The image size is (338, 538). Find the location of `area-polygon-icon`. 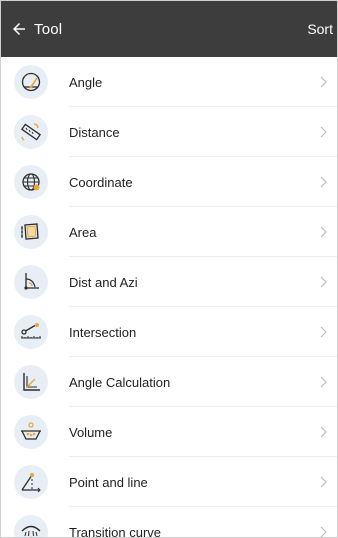

area-polygon-icon is located at coordinates (31, 232).